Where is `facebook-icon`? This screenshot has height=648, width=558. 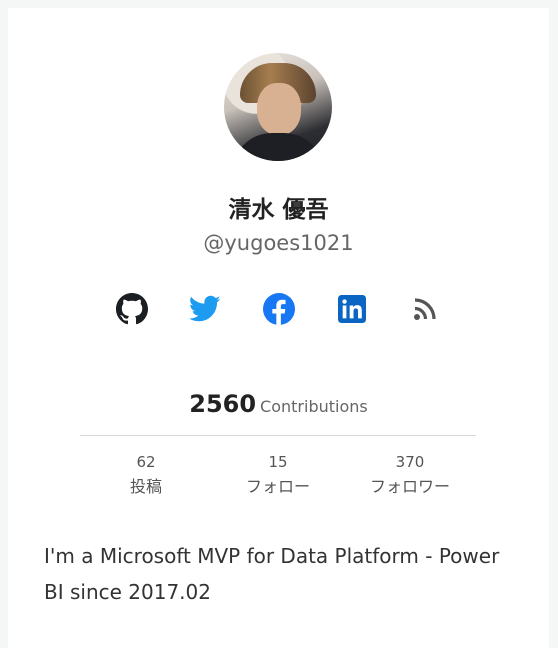 facebook-icon is located at coordinates (278, 309).